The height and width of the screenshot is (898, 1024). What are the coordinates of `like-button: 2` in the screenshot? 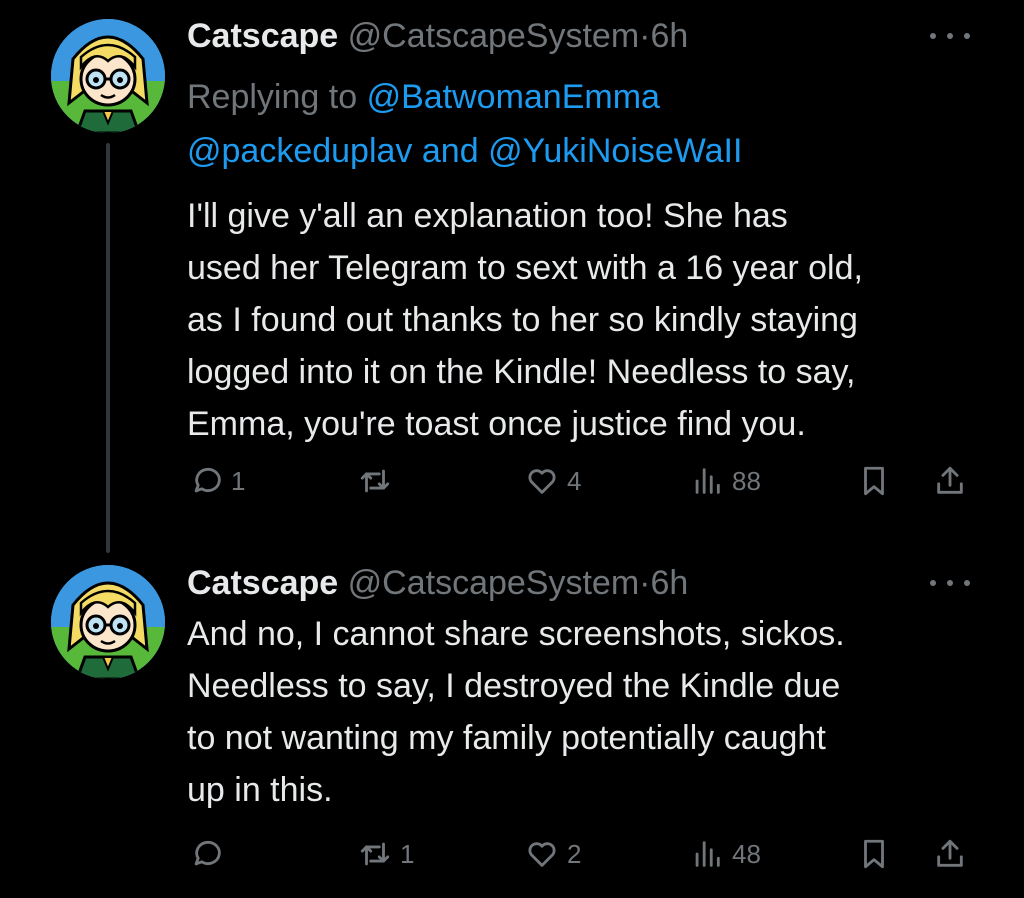 It's located at (553, 854).